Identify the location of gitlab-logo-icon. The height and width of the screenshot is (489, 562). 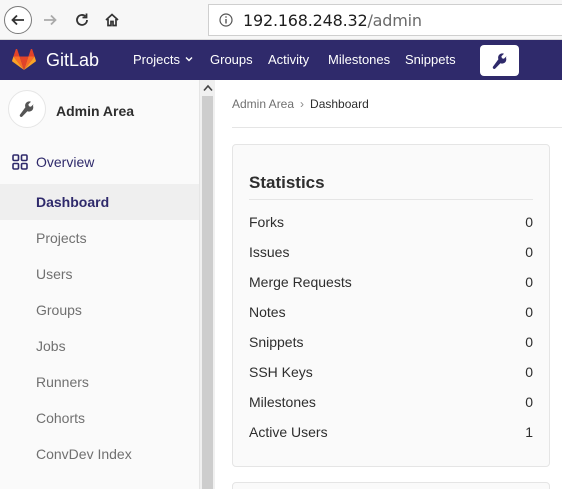
(24, 60).